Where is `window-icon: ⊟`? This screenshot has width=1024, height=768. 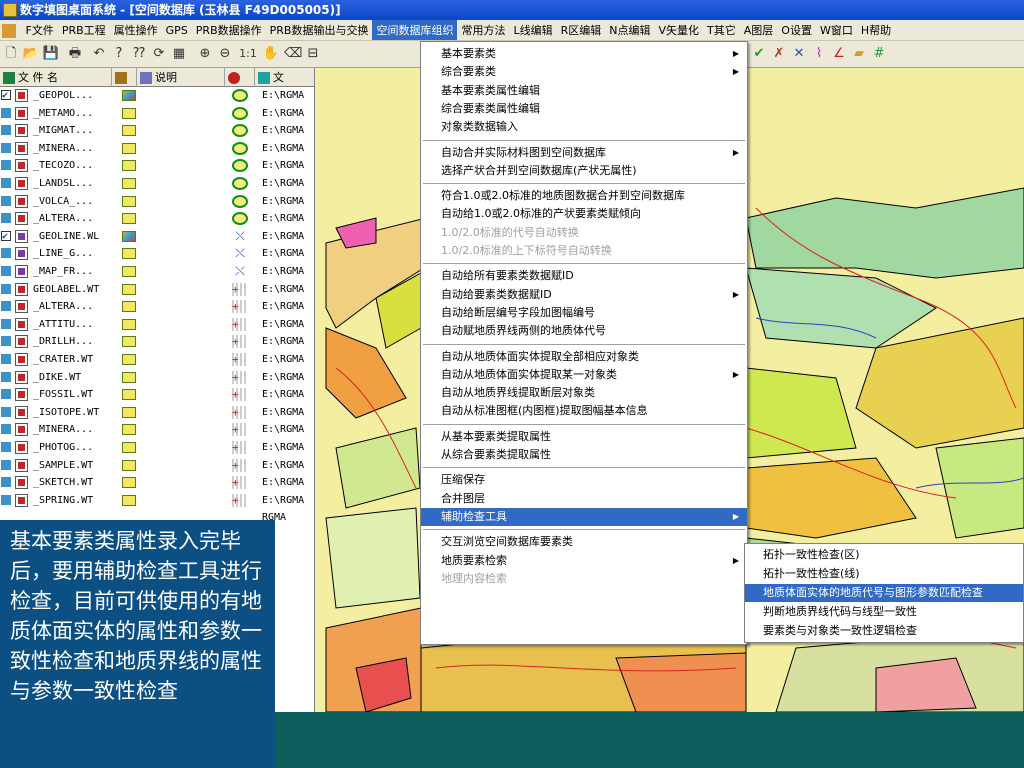
window-icon: ⊟ is located at coordinates (313, 54).